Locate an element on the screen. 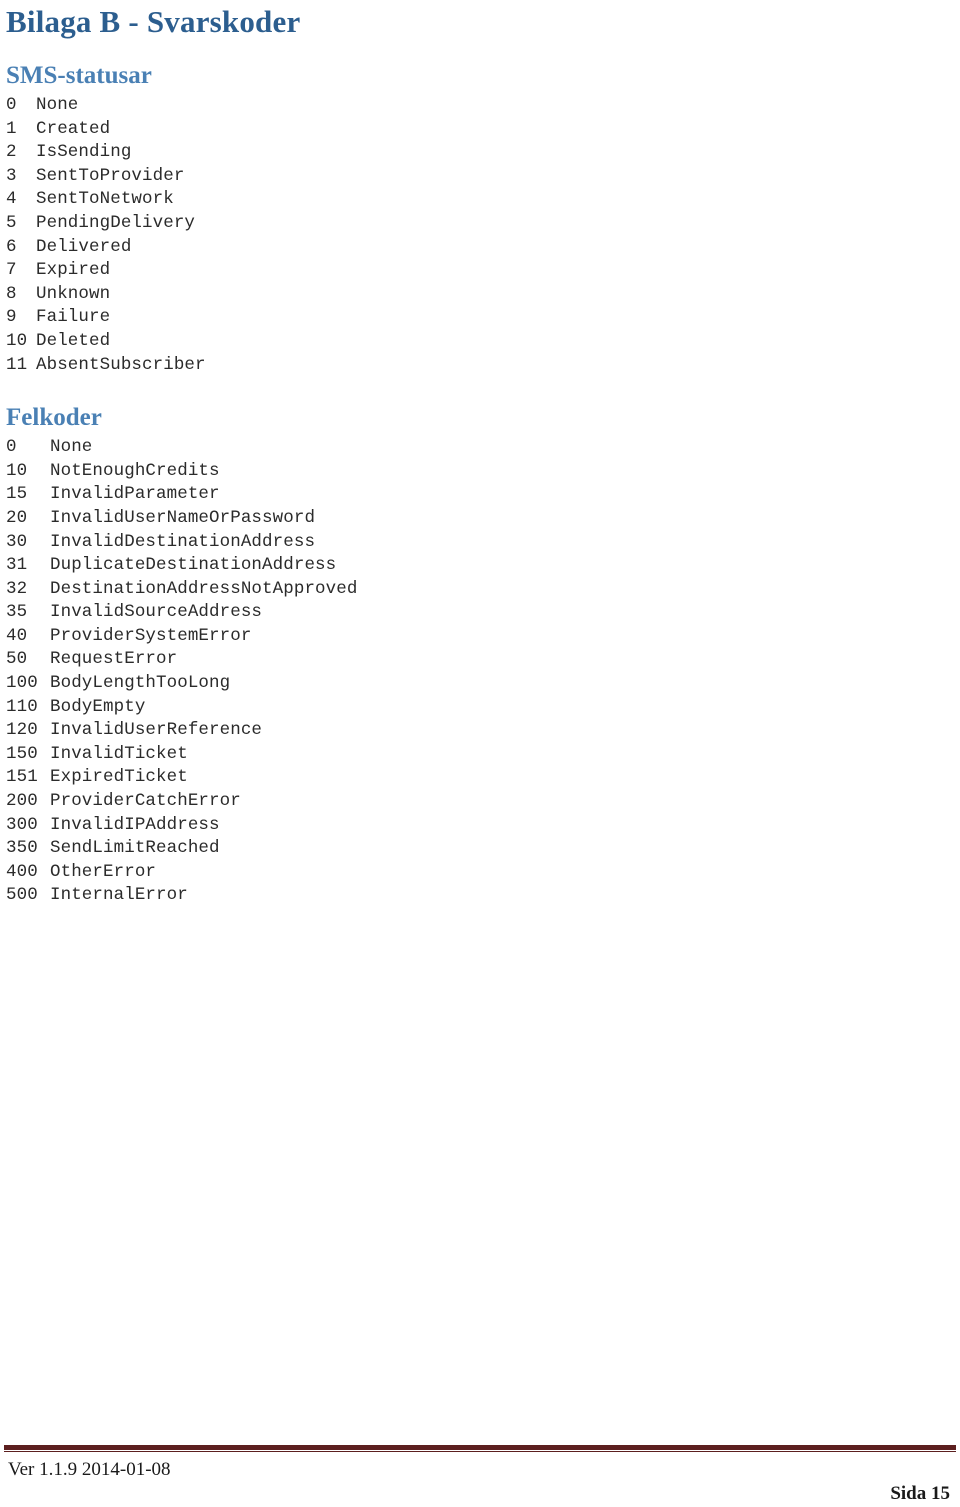  code-label: DestinationAddressNotApproved is located at coordinates (204, 588).